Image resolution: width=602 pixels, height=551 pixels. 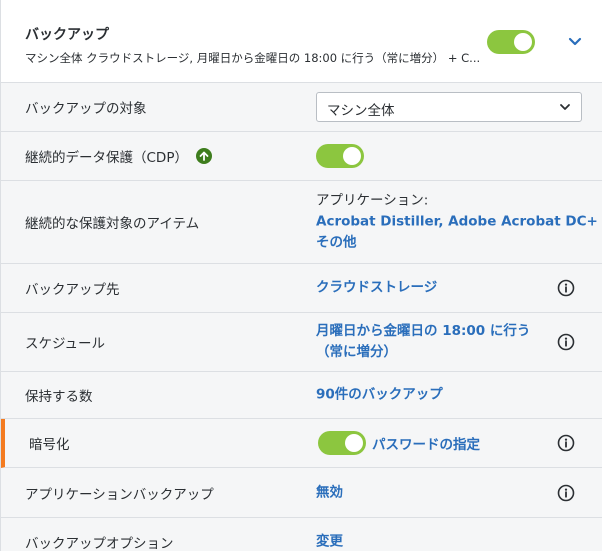 What do you see at coordinates (459, 243) in the screenshot?
I see `protected-items-more-link: その他` at bounding box center [459, 243].